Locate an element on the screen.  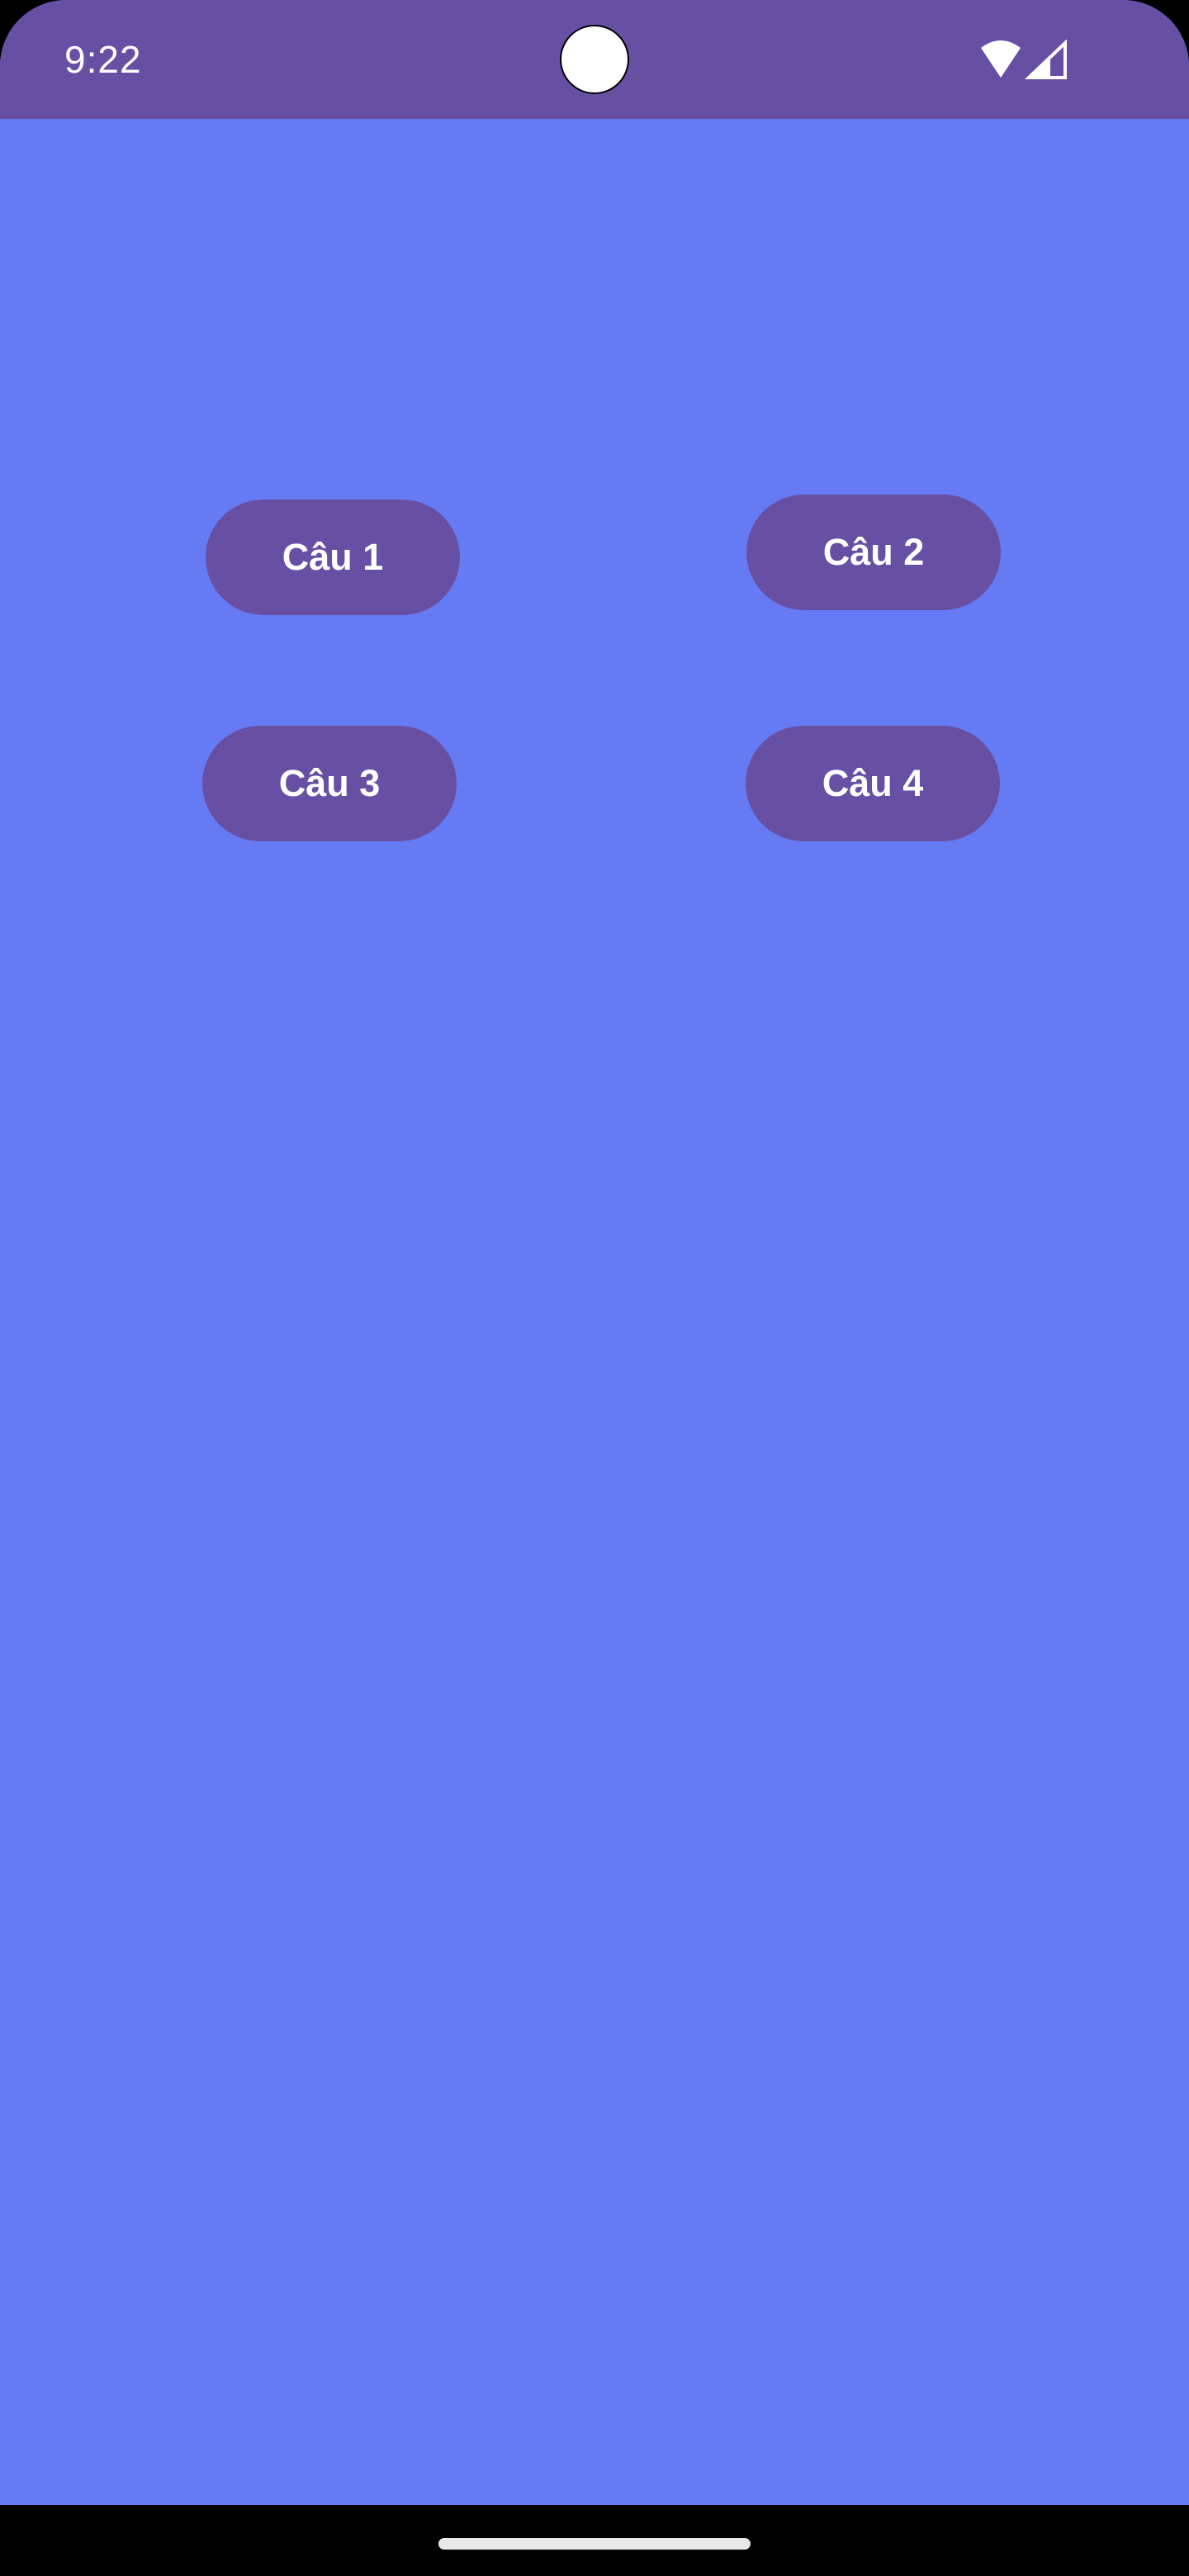
status-time: 9:22 is located at coordinates (103, 59).